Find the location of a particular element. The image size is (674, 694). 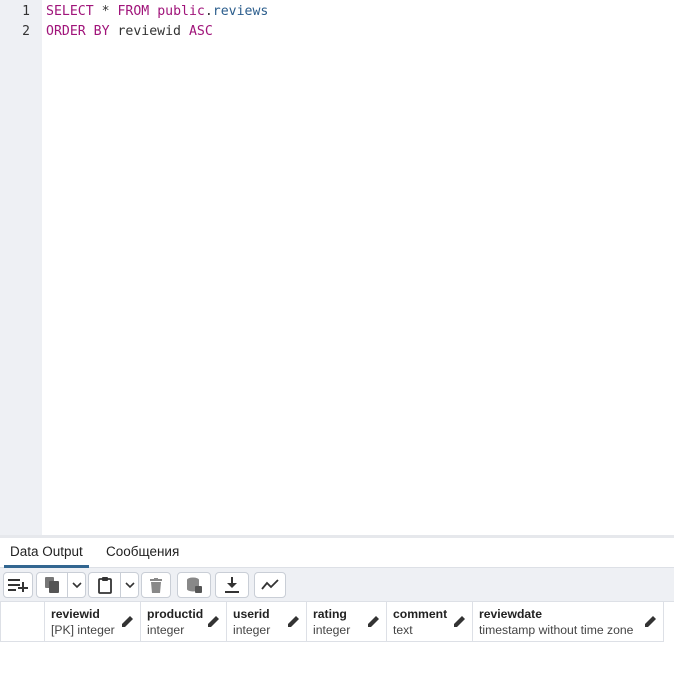

copy-button is located at coordinates (52, 585).